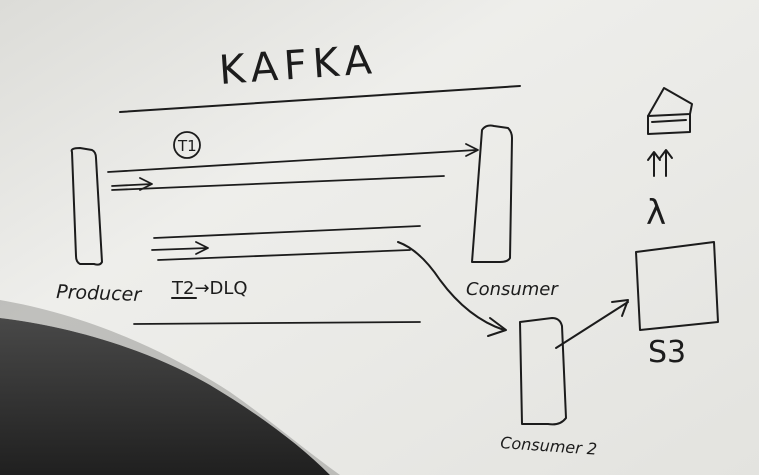 The width and height of the screenshot is (759, 475). What do you see at coordinates (187, 146) in the screenshot?
I see `topic1-label: T1` at bounding box center [187, 146].